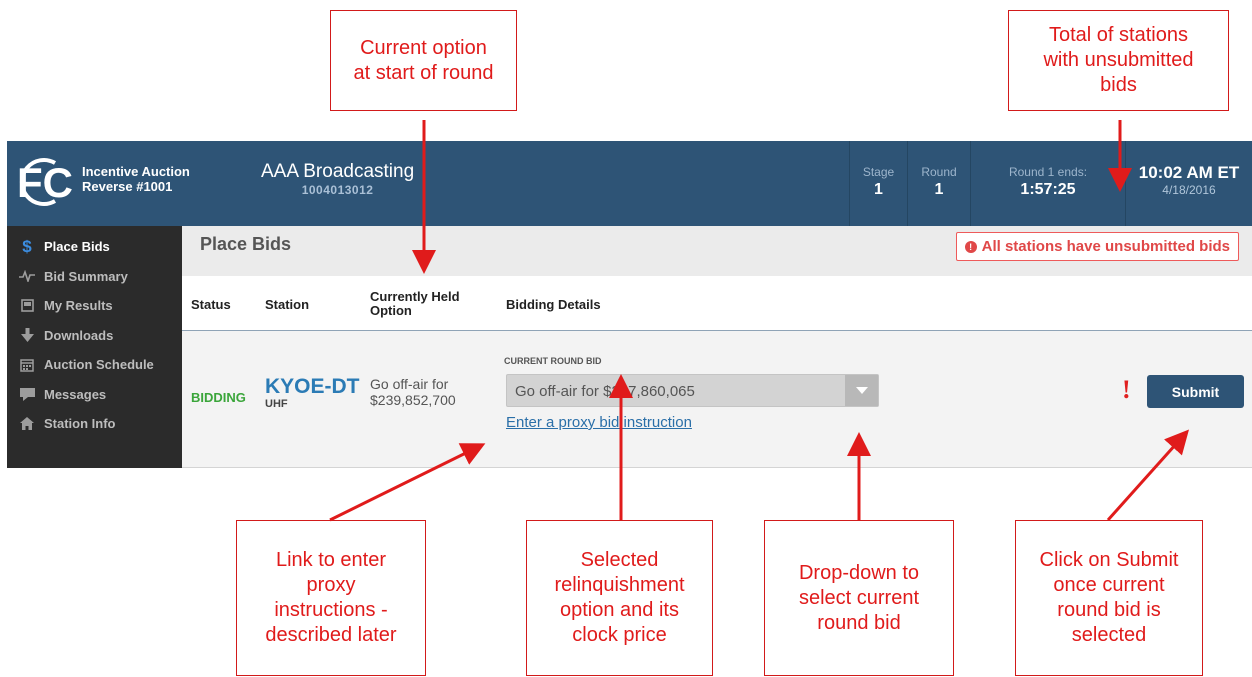 This screenshot has width=1252, height=677. What do you see at coordinates (878, 189) in the screenshot?
I see `stage-value: 1` at bounding box center [878, 189].